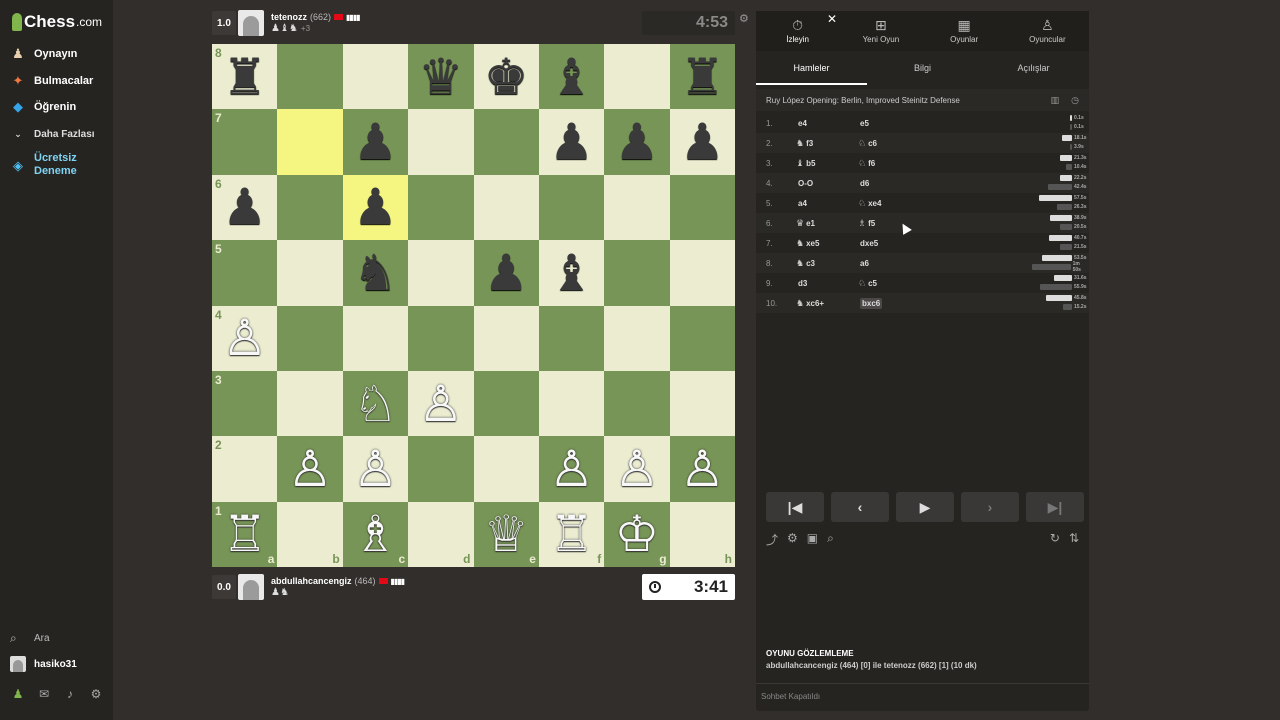 This screenshot has height=720, width=1280. Describe the element at coordinates (772, 539) in the screenshot. I see `share-icon: ⤴` at that location.